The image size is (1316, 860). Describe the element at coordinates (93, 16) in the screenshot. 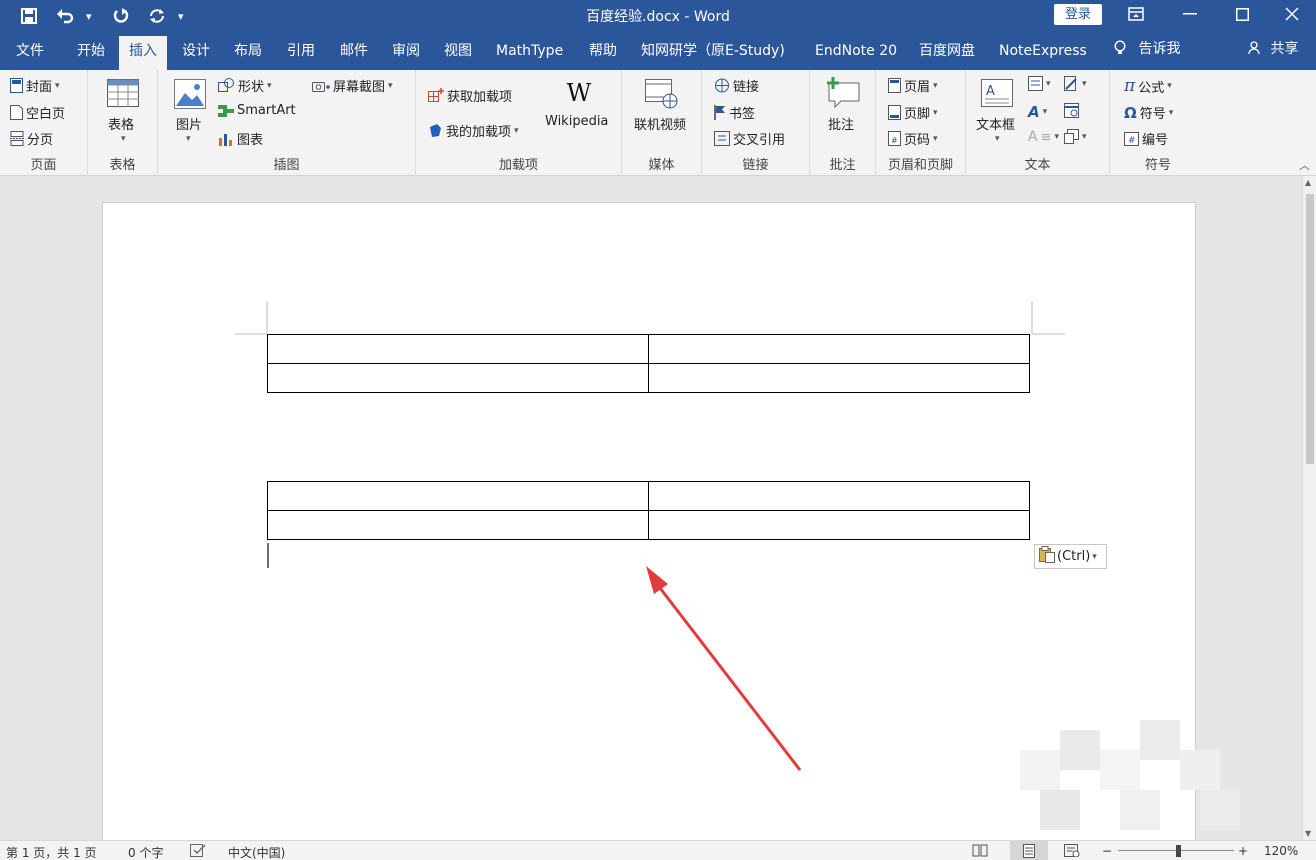

I see `undo-dropdown-icon: ▾` at that location.